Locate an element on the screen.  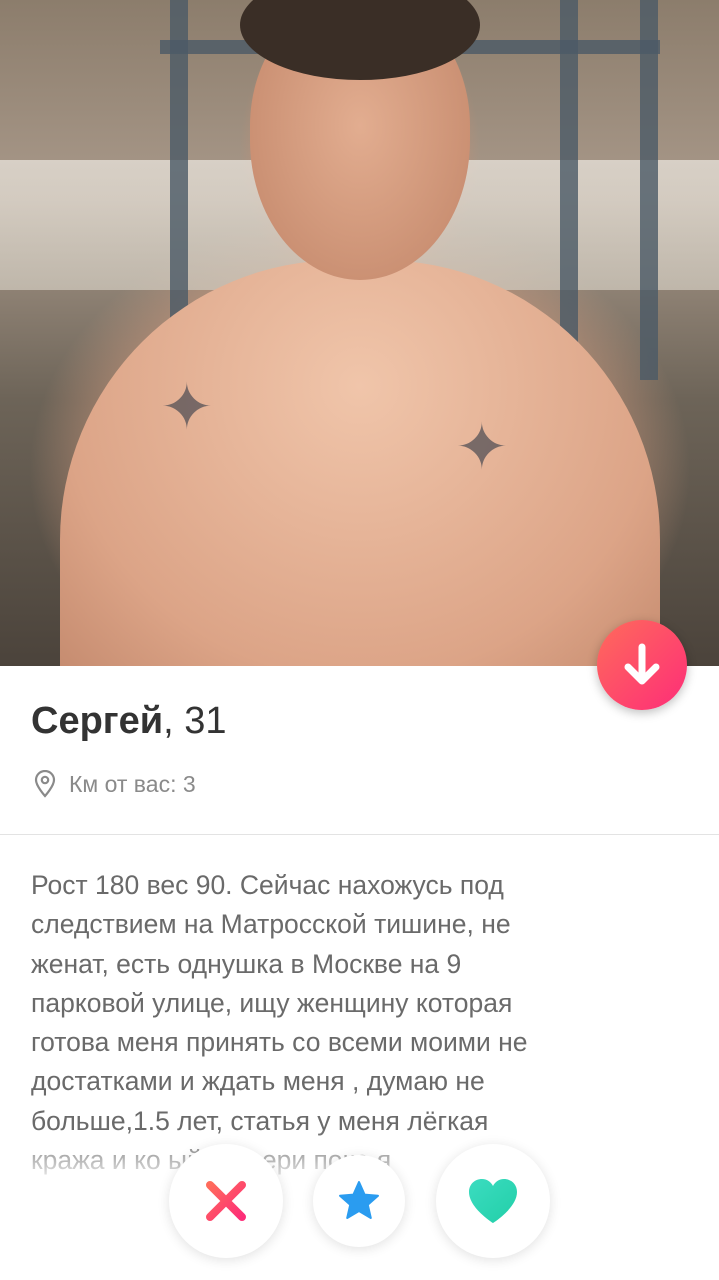
like-button is located at coordinates (493, 1201).